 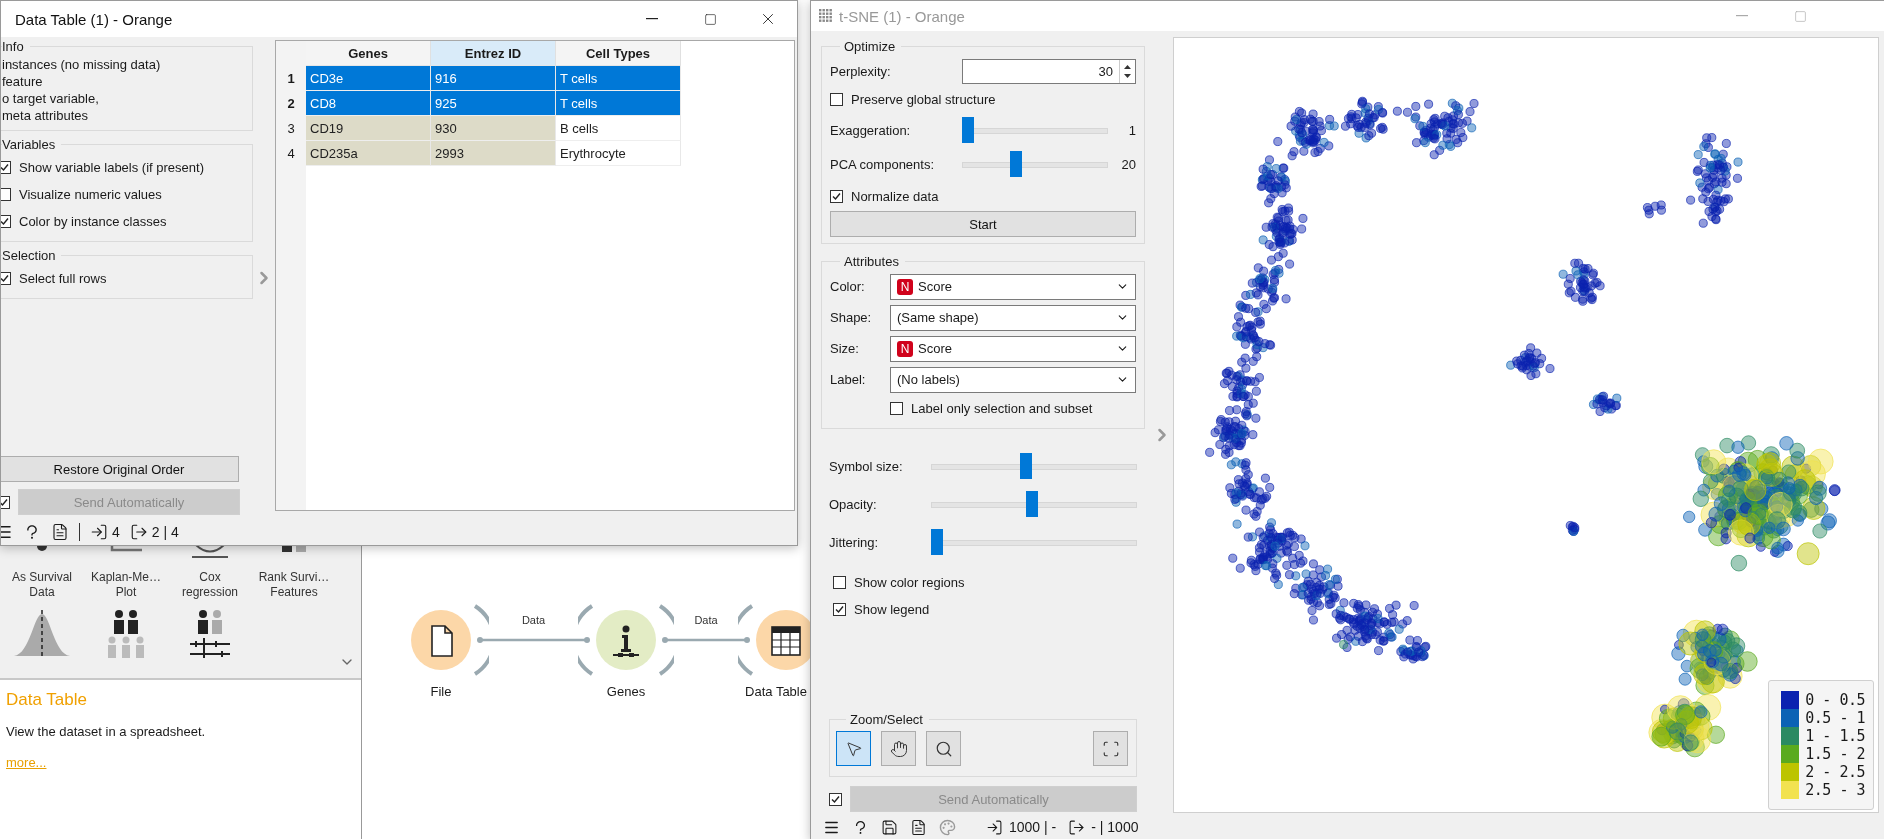 What do you see at coordinates (871, 130) in the screenshot?
I see `field-label: Exaggeration:` at bounding box center [871, 130].